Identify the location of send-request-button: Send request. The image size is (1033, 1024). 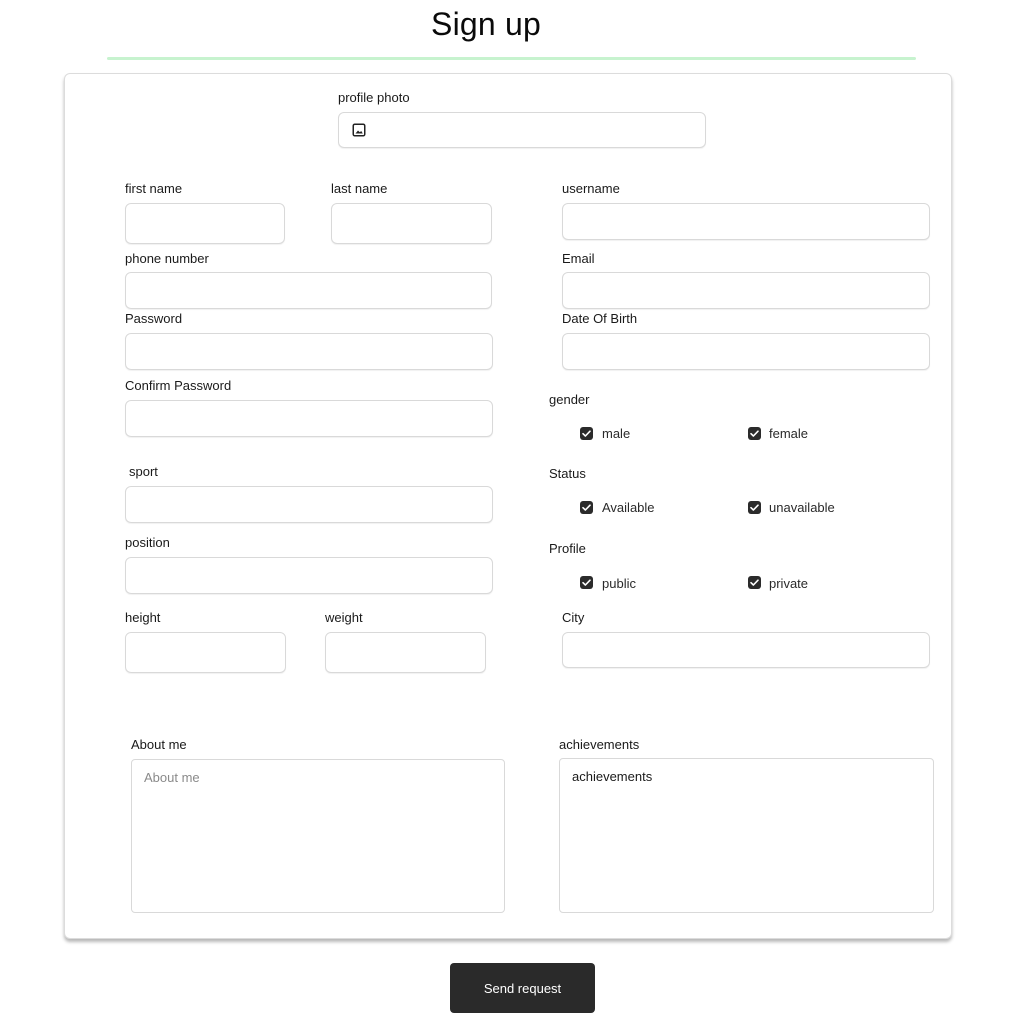
(522, 988).